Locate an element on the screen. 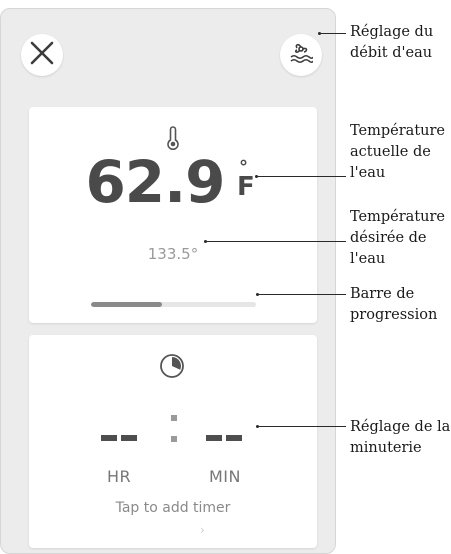 This screenshot has width=451, height=554. close-button is located at coordinates (42, 55).